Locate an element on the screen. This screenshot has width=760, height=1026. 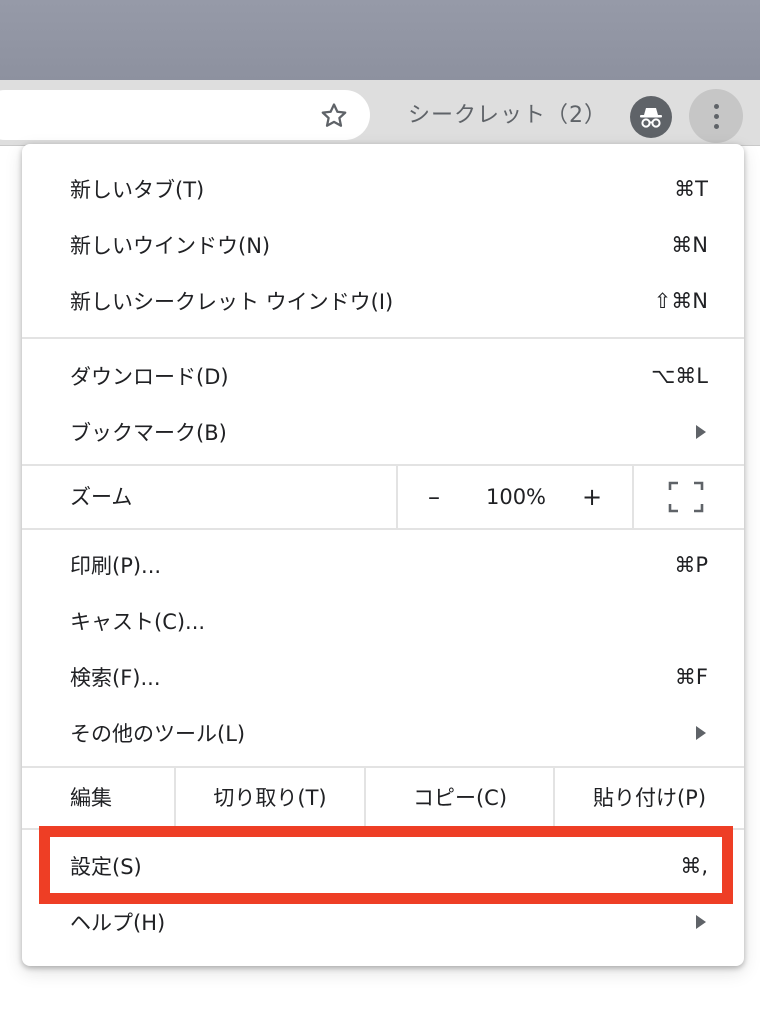
menu-item-label: 新しいシークレット ウインドウ(I) is located at coordinates (232, 302).